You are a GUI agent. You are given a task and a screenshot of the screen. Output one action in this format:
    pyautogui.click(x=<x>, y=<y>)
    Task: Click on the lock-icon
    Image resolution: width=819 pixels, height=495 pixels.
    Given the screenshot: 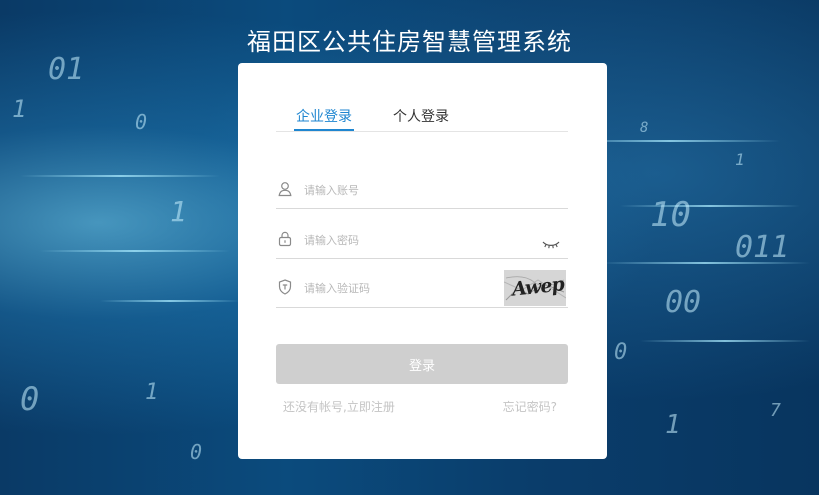 What is the action you would take?
    pyautogui.click(x=285, y=239)
    